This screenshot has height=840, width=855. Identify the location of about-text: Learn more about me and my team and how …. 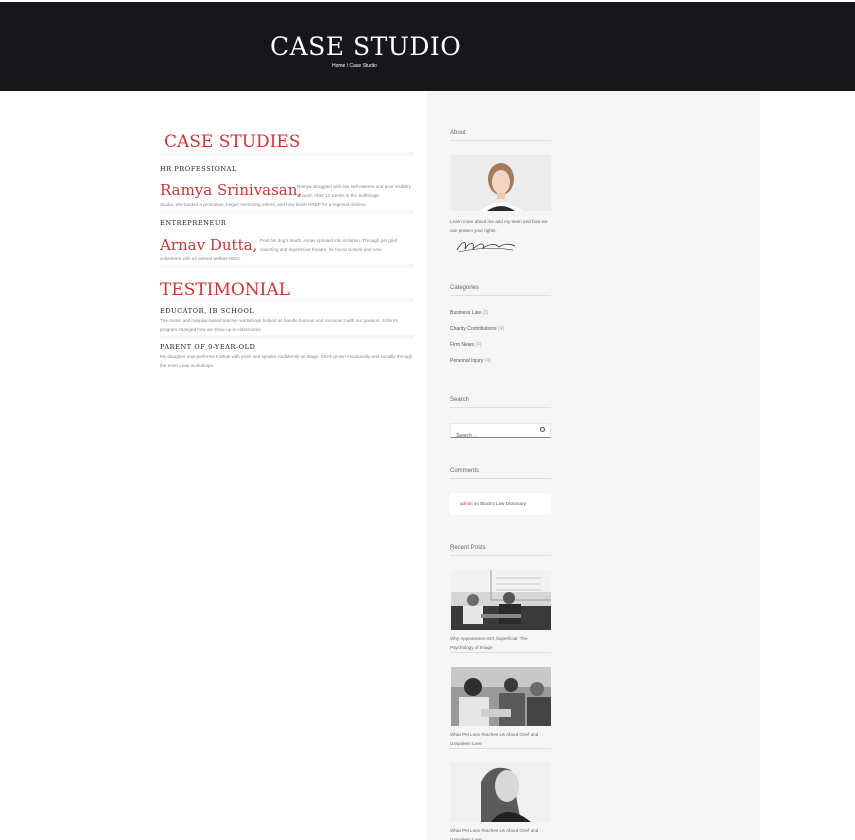
(499, 226).